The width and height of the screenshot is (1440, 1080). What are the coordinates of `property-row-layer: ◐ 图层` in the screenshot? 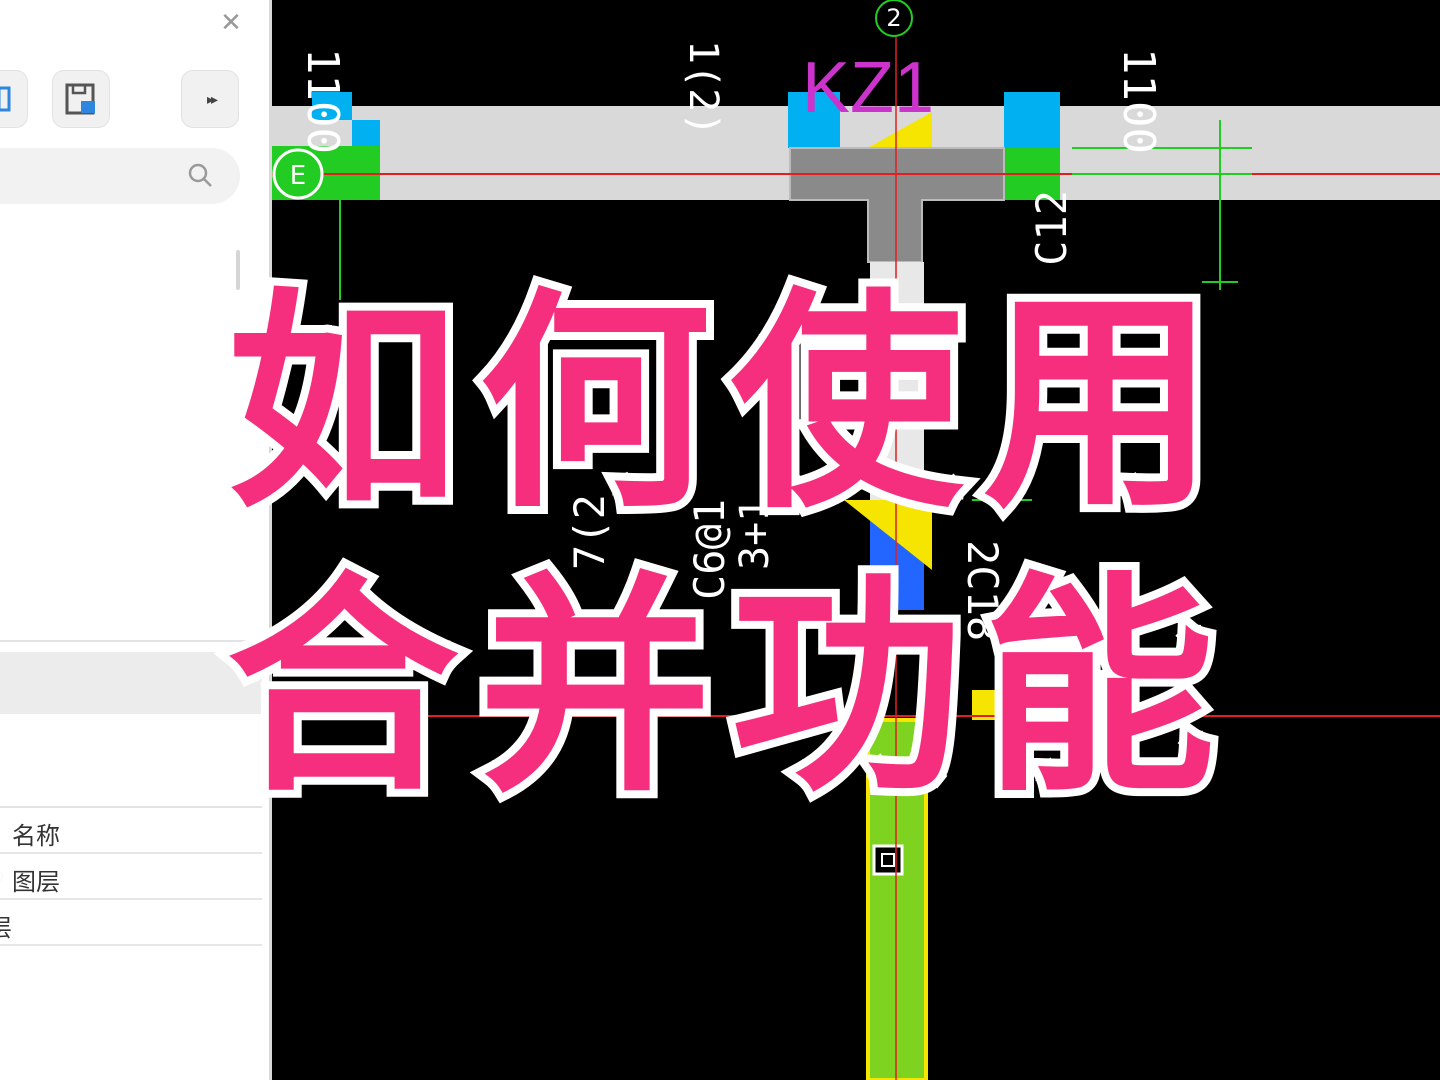 It's located at (131, 877).